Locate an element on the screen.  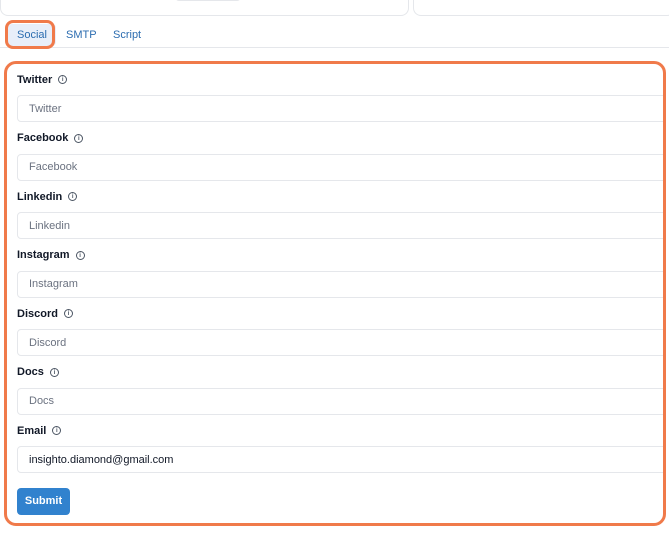
email-input is located at coordinates (340, 459).